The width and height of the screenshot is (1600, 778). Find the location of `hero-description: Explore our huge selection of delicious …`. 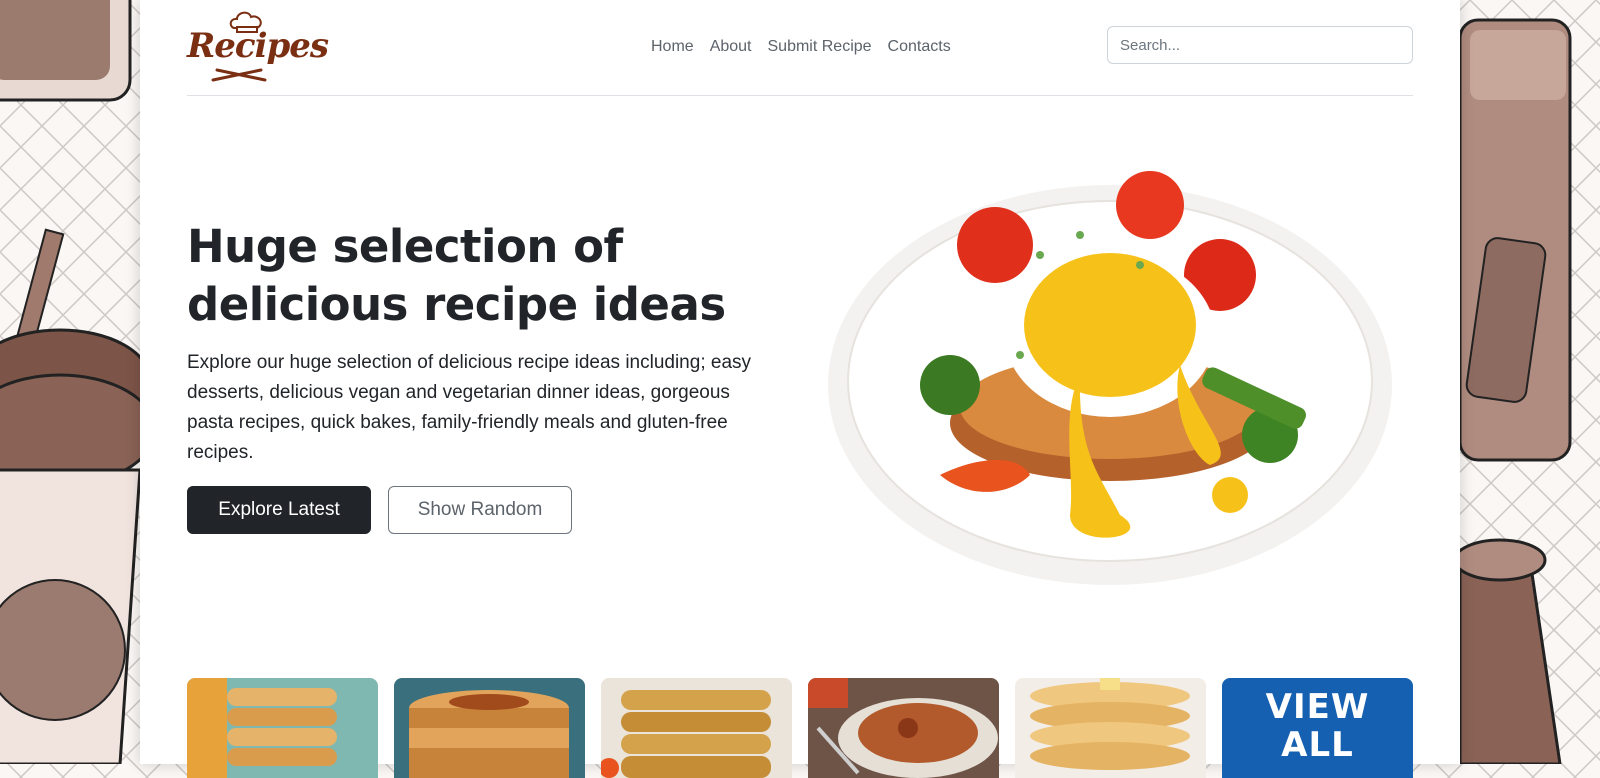

hero-description: Explore our huge selection of delicious … is located at coordinates (469, 407).